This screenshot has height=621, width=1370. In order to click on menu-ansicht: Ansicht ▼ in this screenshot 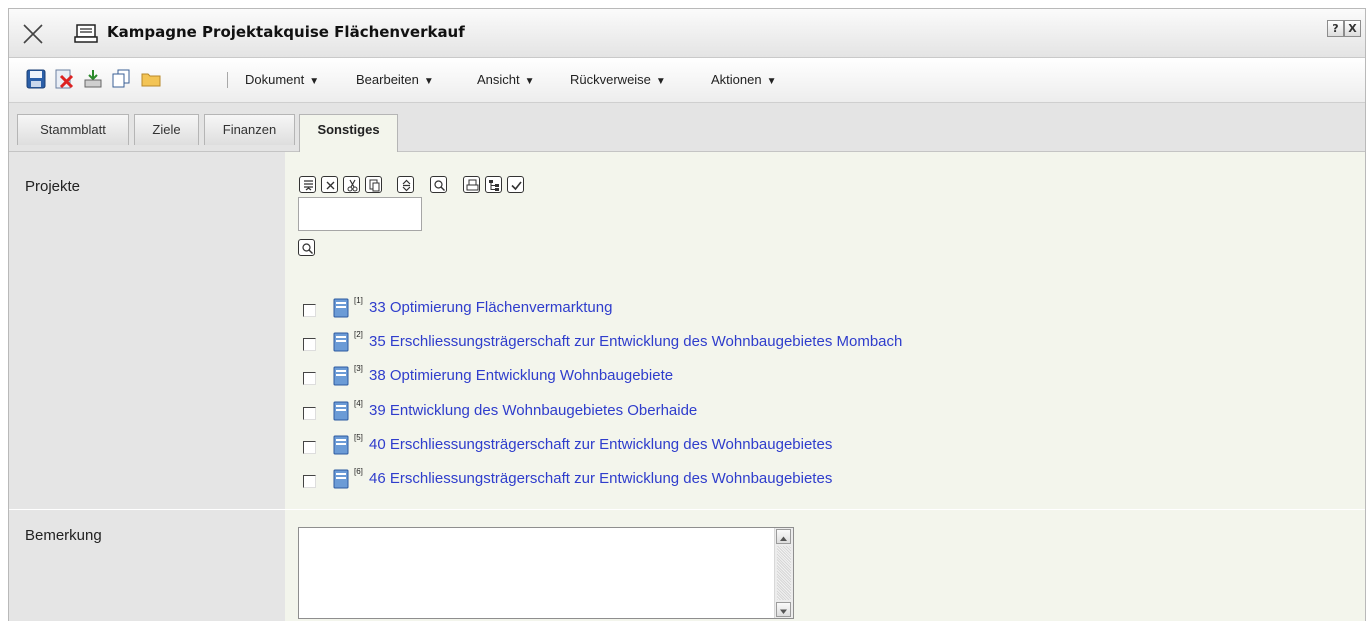, I will do `click(506, 79)`.